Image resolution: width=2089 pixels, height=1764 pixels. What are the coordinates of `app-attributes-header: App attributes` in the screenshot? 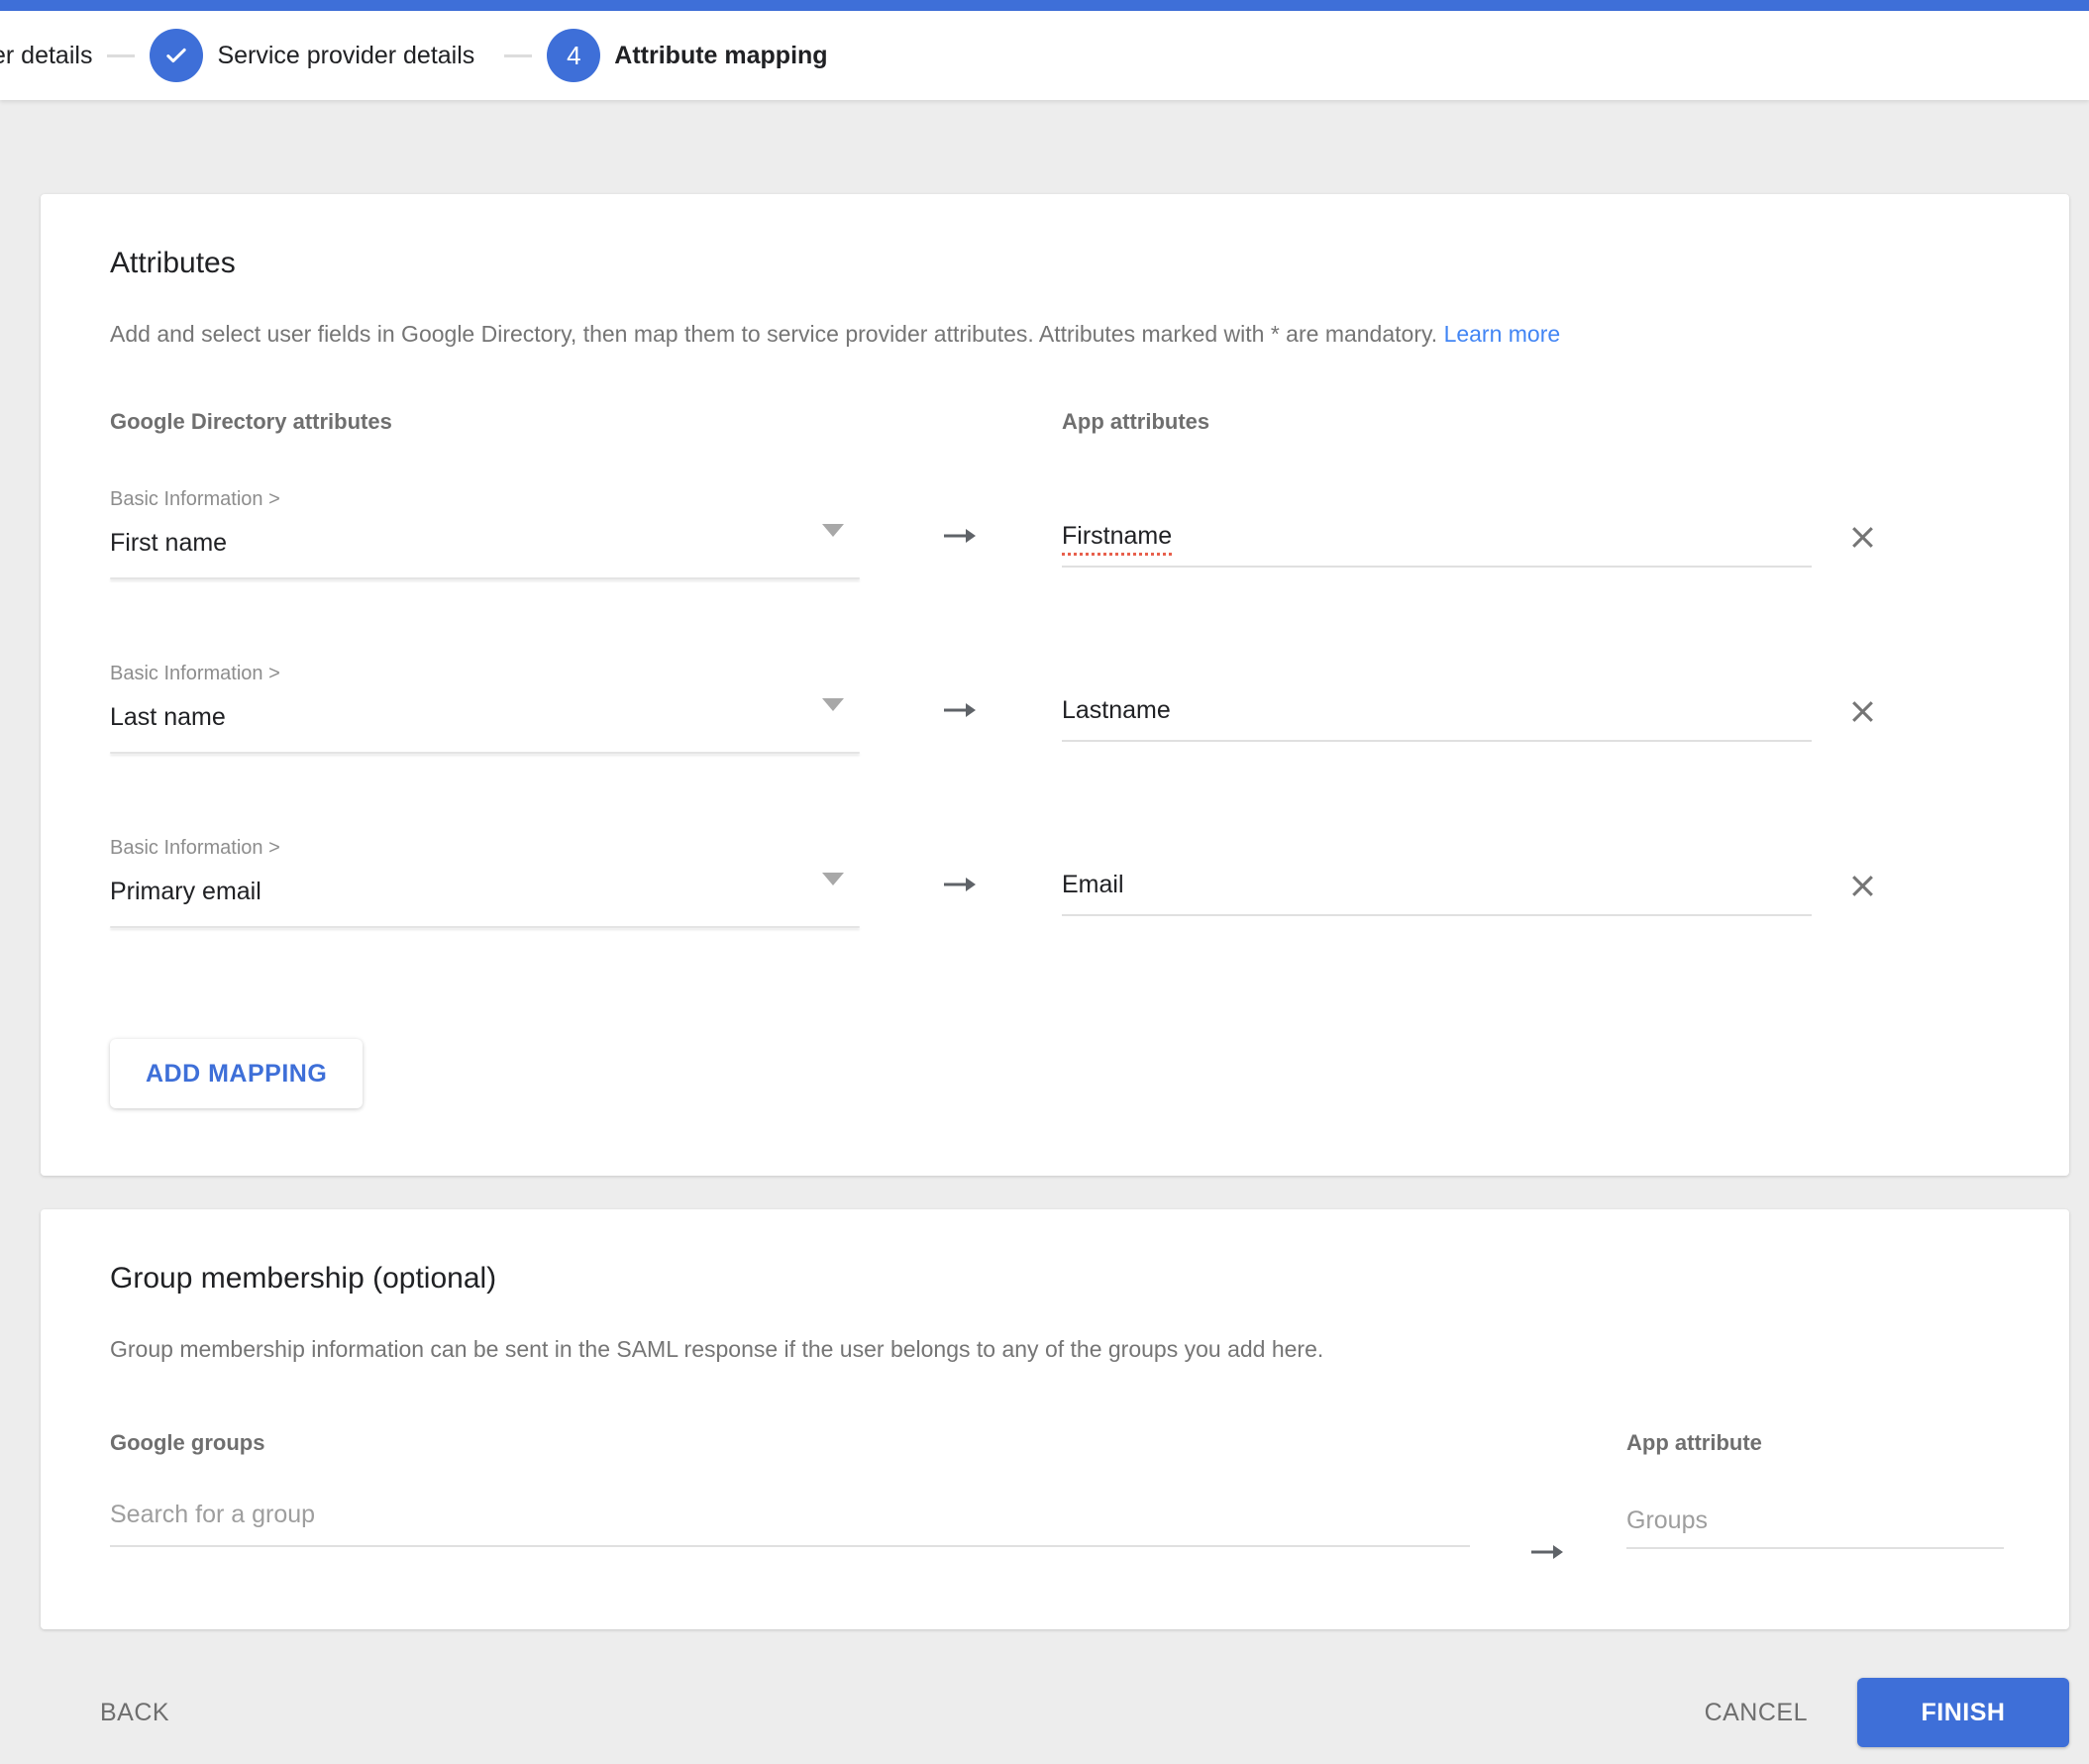 It's located at (1136, 421).